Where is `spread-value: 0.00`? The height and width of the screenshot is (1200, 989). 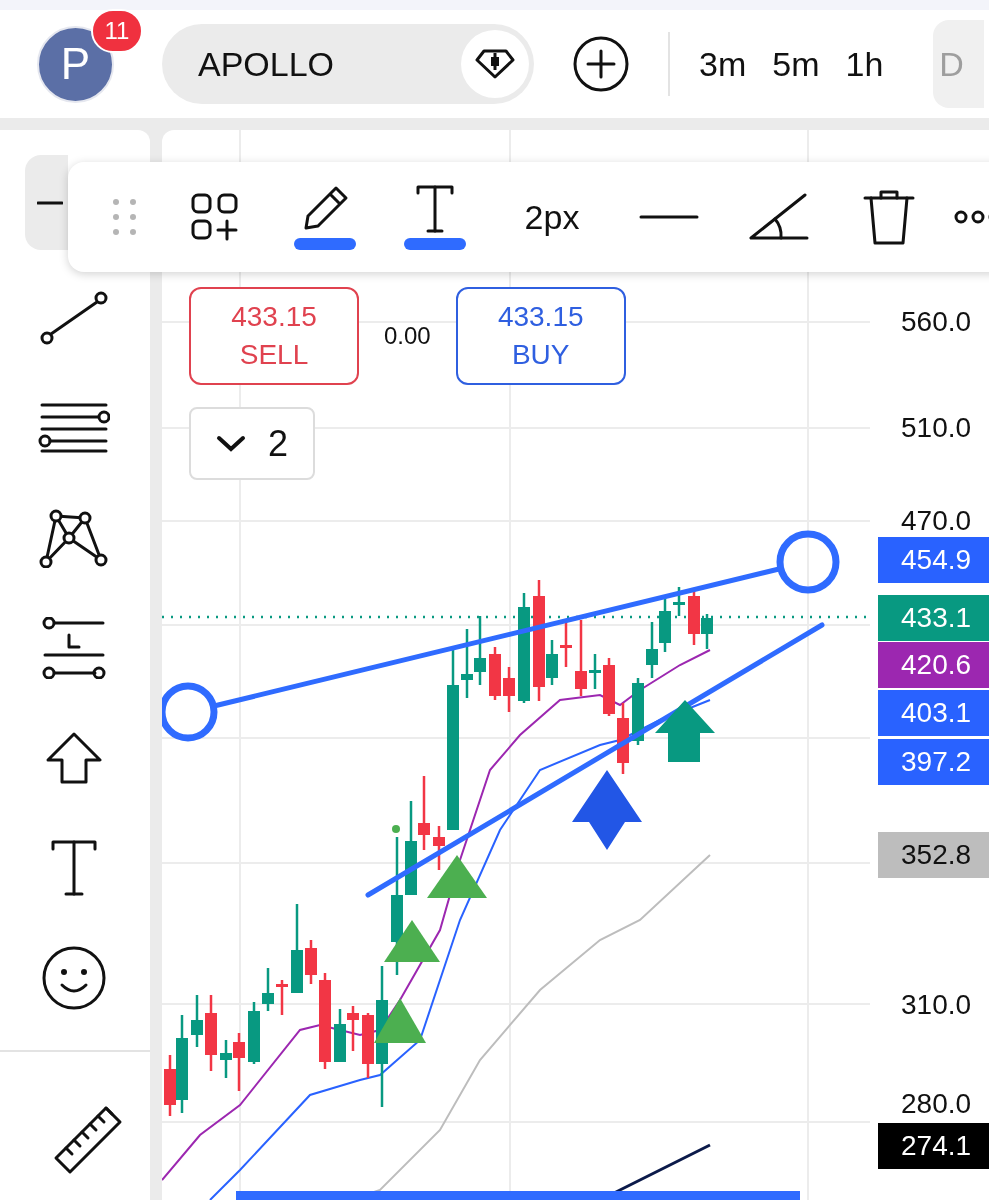 spread-value: 0.00 is located at coordinates (407, 336).